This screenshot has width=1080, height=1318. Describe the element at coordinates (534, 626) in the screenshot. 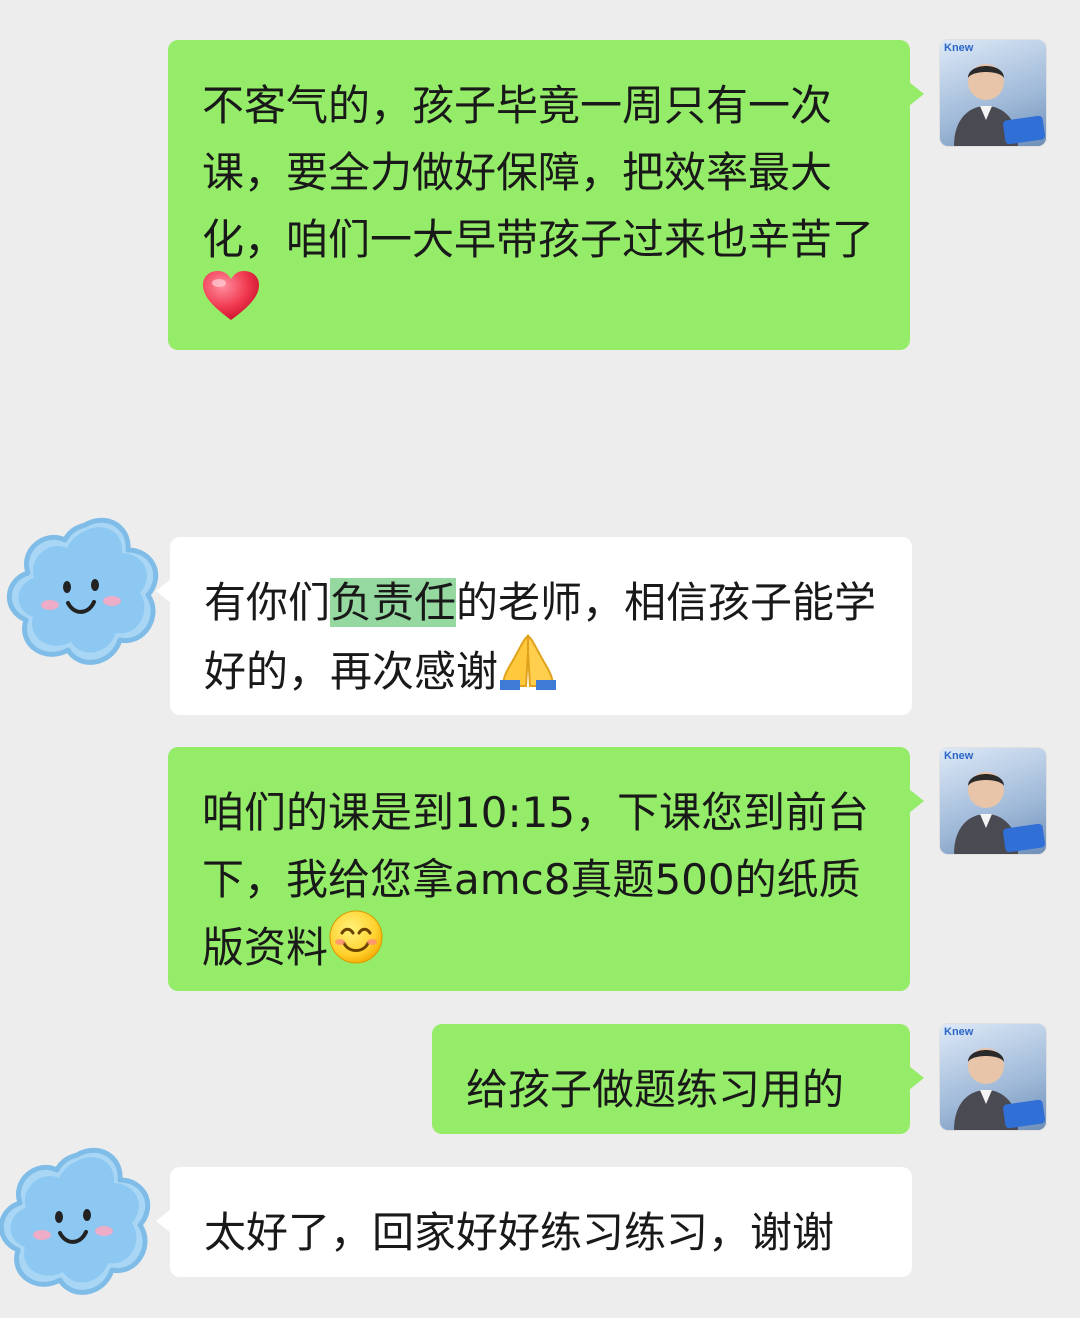

I see `message-bubble-incoming: 有你们负责任的老师，相信孩子能学好的，再次感谢` at that location.